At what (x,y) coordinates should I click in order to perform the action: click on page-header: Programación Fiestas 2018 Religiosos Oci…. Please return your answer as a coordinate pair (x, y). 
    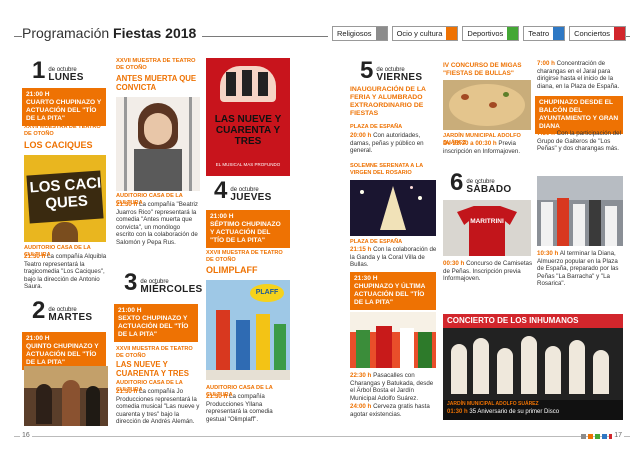
    Looking at the image, I should click on (320, 35).